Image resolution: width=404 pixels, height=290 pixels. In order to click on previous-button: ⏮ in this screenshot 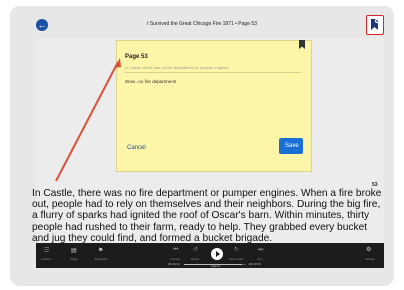, I will do `click(175, 250)`.